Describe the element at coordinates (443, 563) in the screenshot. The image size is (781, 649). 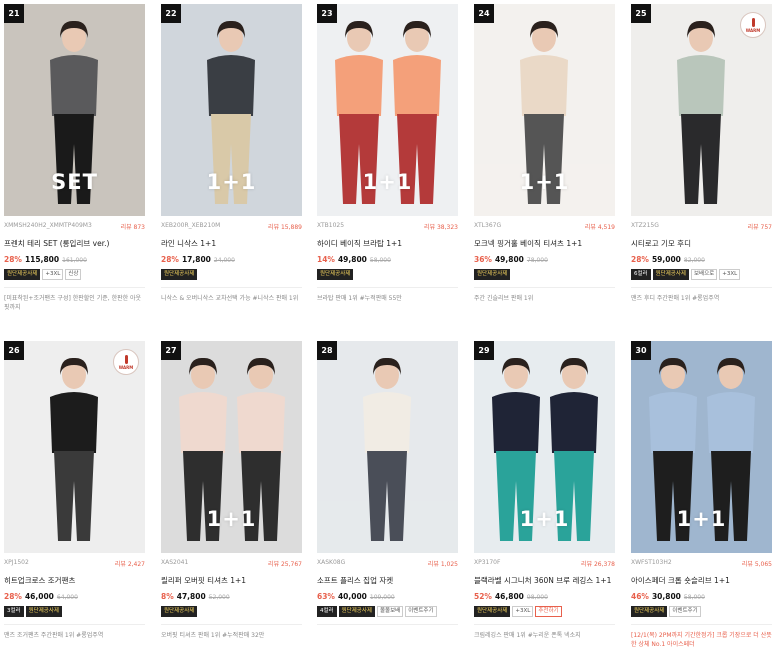
I see `review-count: 리뷰 1,025` at that location.